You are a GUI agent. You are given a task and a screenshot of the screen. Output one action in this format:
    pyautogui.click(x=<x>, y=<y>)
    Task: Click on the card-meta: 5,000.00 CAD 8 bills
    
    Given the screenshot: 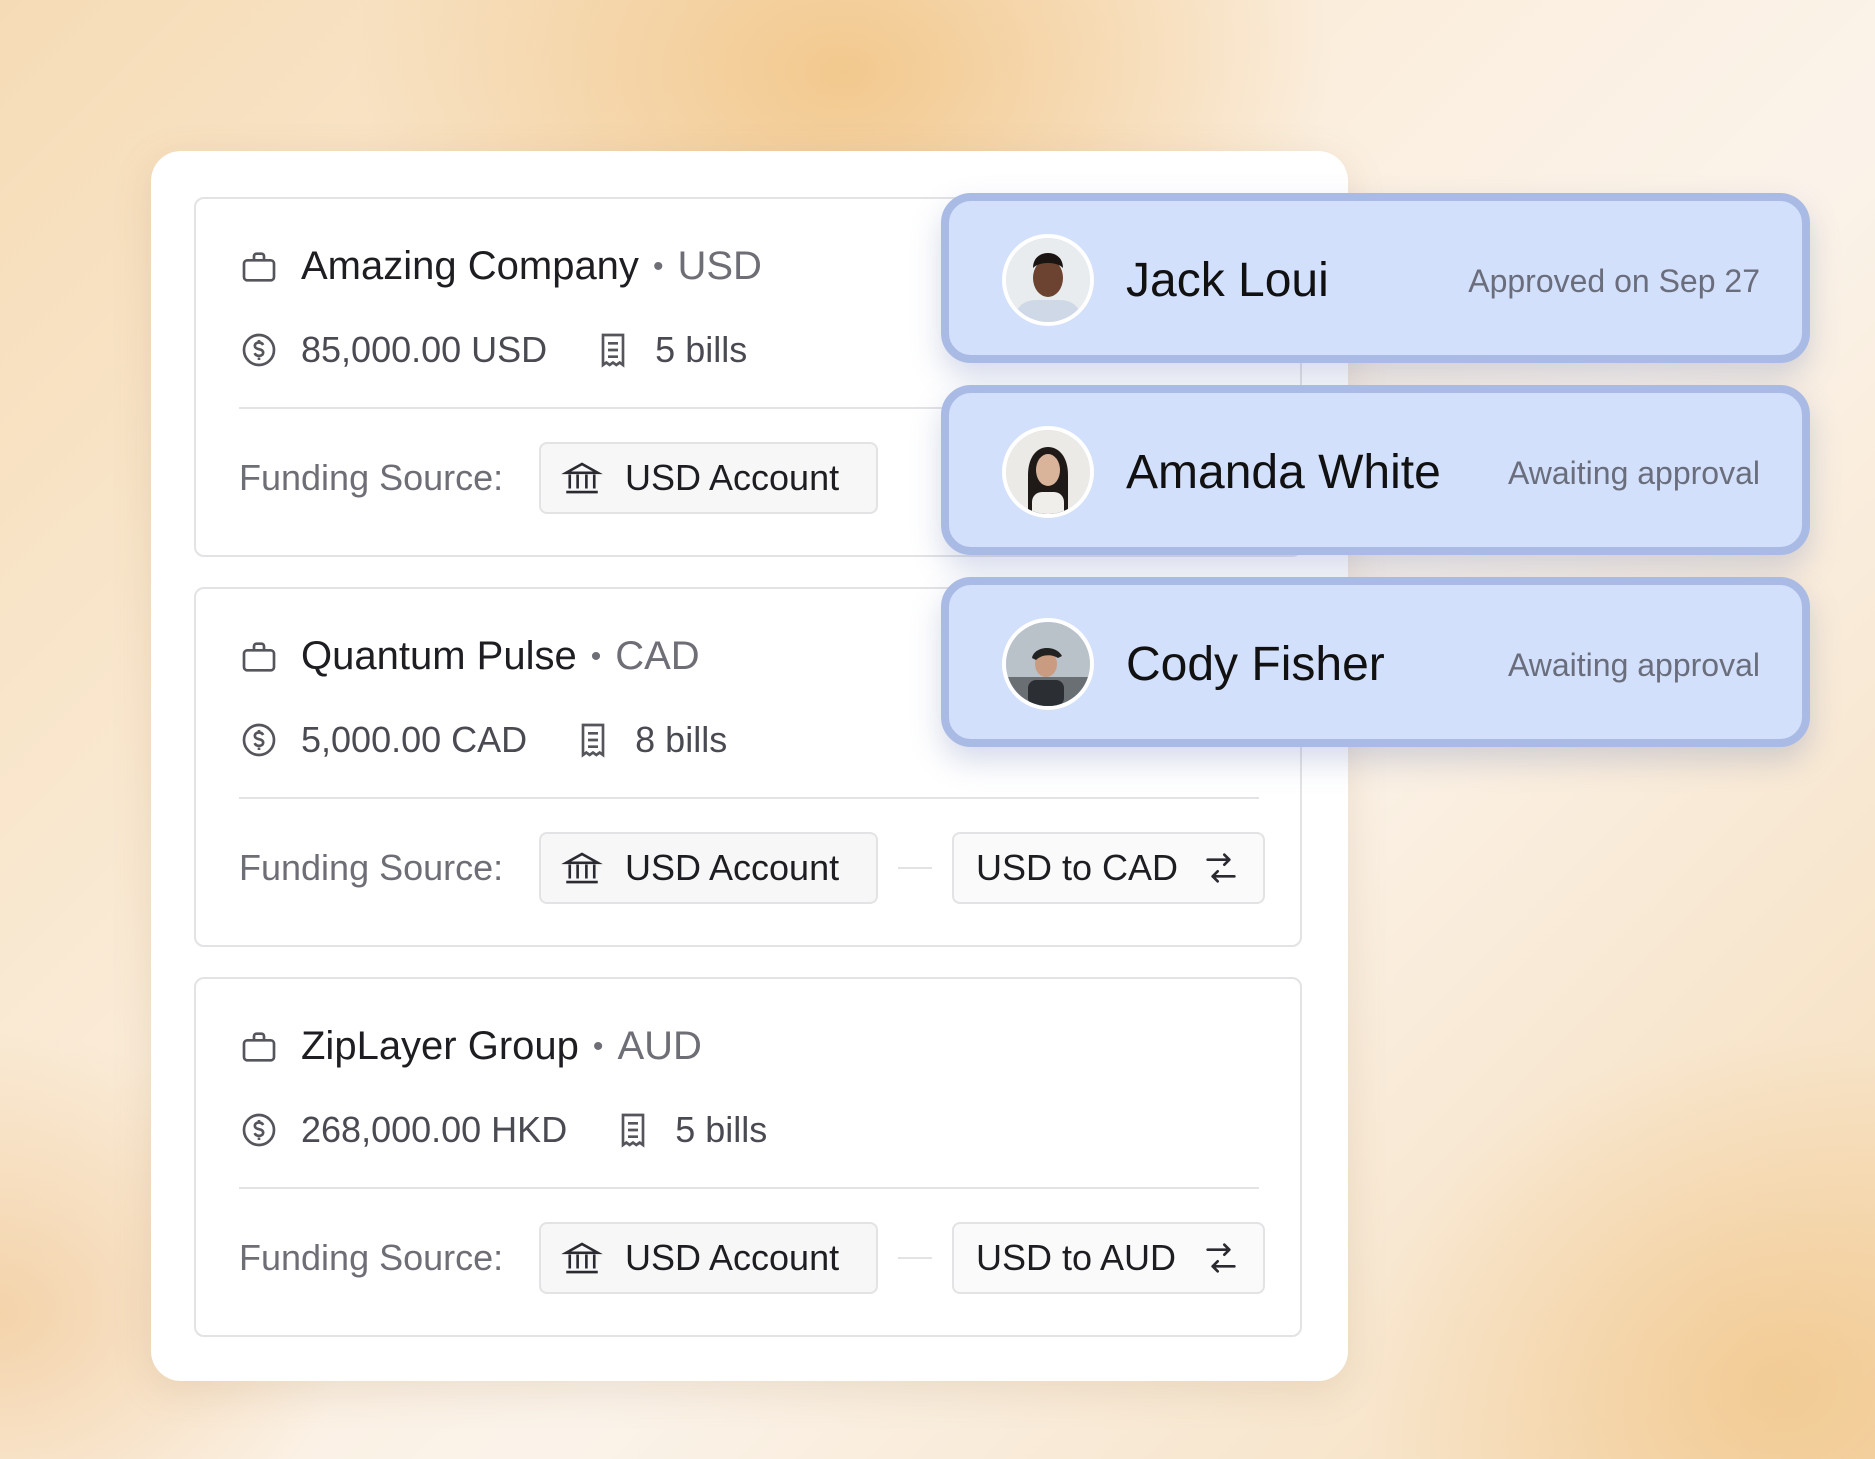 What is the action you would take?
    pyautogui.click(x=483, y=740)
    